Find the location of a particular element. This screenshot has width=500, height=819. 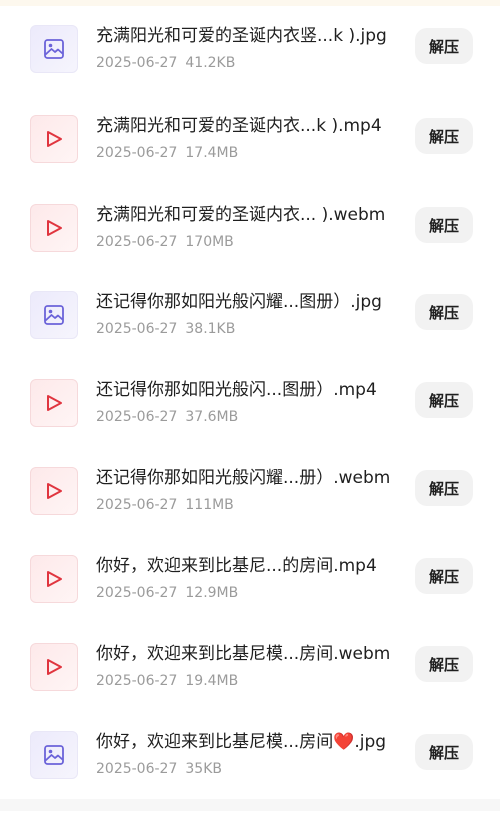

file-meta: 2025-06-27 35KB is located at coordinates (159, 769).